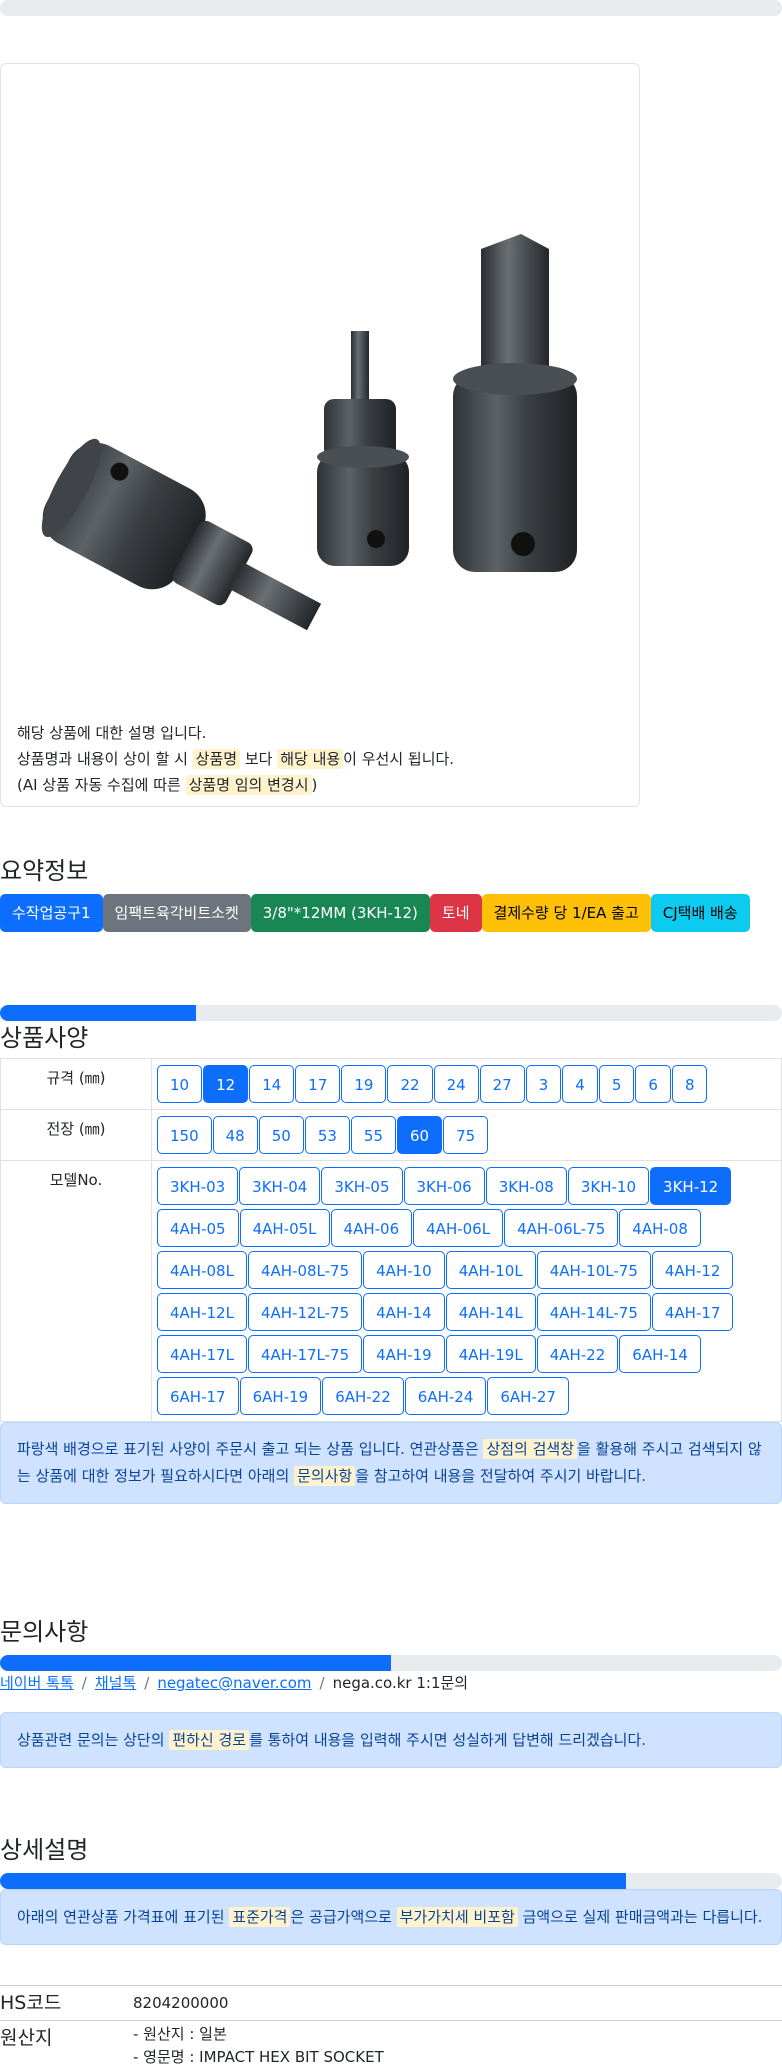 This screenshot has width=782, height=2069. I want to click on description-line-2: 상품명과 내용이 상이 할 시 상품명 보다 해당 내용 이 우선시 됩니다., so click(322, 759).